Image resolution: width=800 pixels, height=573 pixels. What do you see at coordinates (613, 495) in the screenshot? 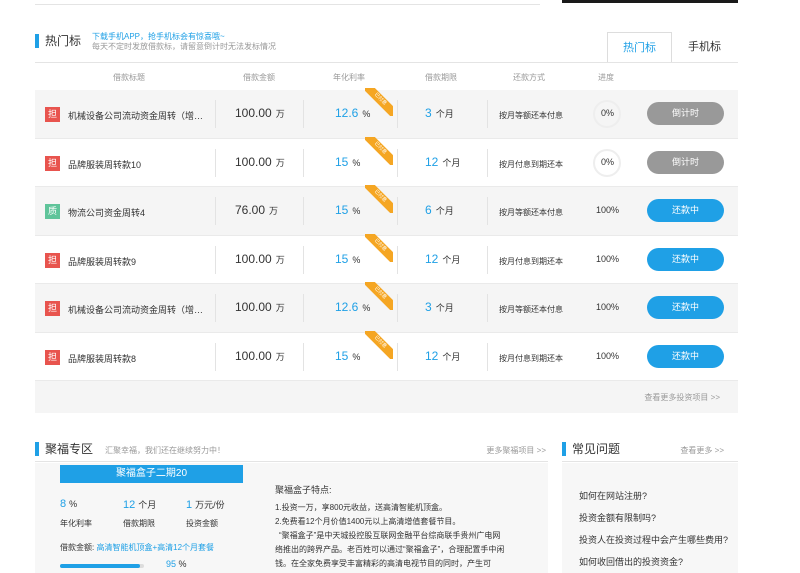
I see `faq-item-1: 如何在网站注册?` at bounding box center [613, 495].